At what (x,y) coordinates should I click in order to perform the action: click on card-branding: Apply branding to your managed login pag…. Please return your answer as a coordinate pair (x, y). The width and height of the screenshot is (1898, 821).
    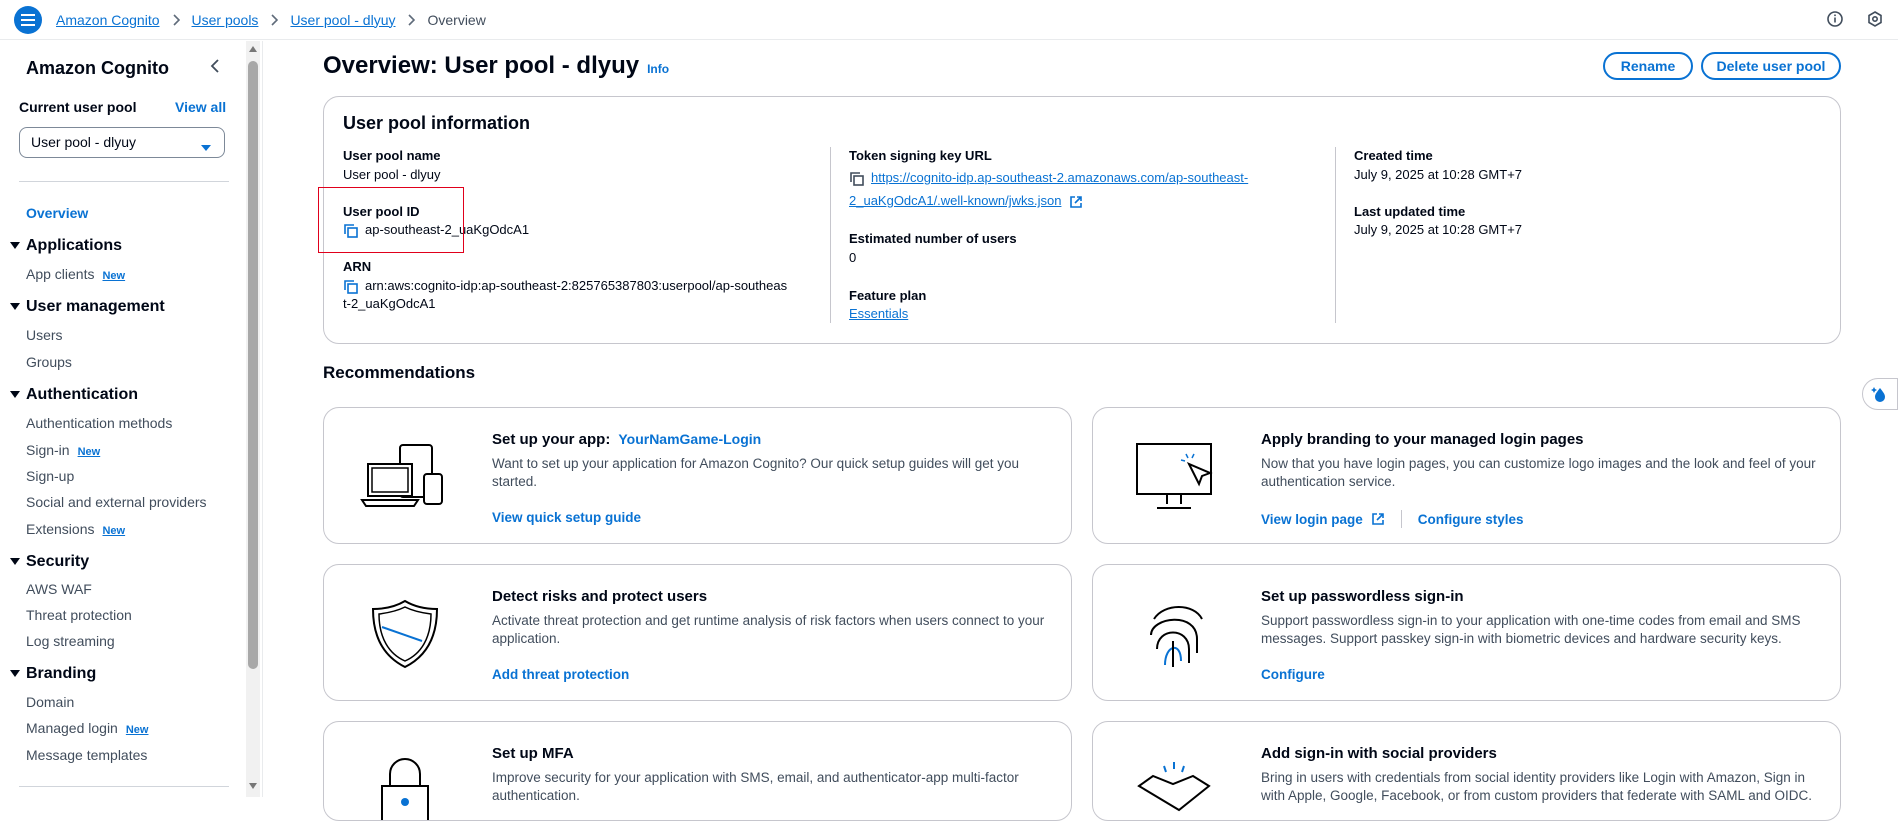
    Looking at the image, I should click on (1466, 475).